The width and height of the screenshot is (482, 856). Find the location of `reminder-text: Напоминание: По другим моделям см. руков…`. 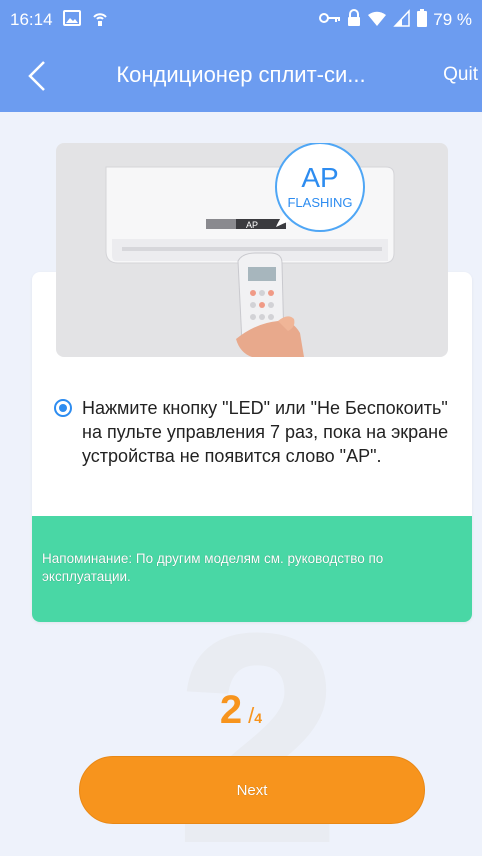

reminder-text: Напоминание: По другим моделям см. руков… is located at coordinates (213, 567).